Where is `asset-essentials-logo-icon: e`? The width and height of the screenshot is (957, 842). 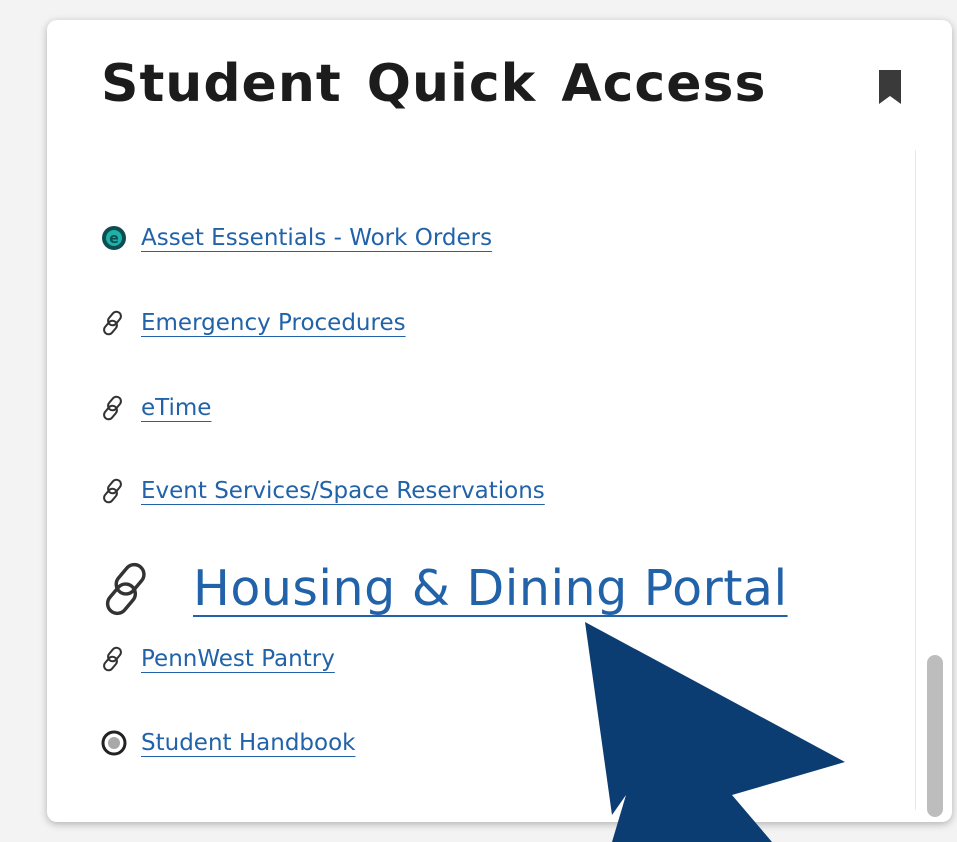
asset-essentials-logo-icon: e is located at coordinates (114, 238).